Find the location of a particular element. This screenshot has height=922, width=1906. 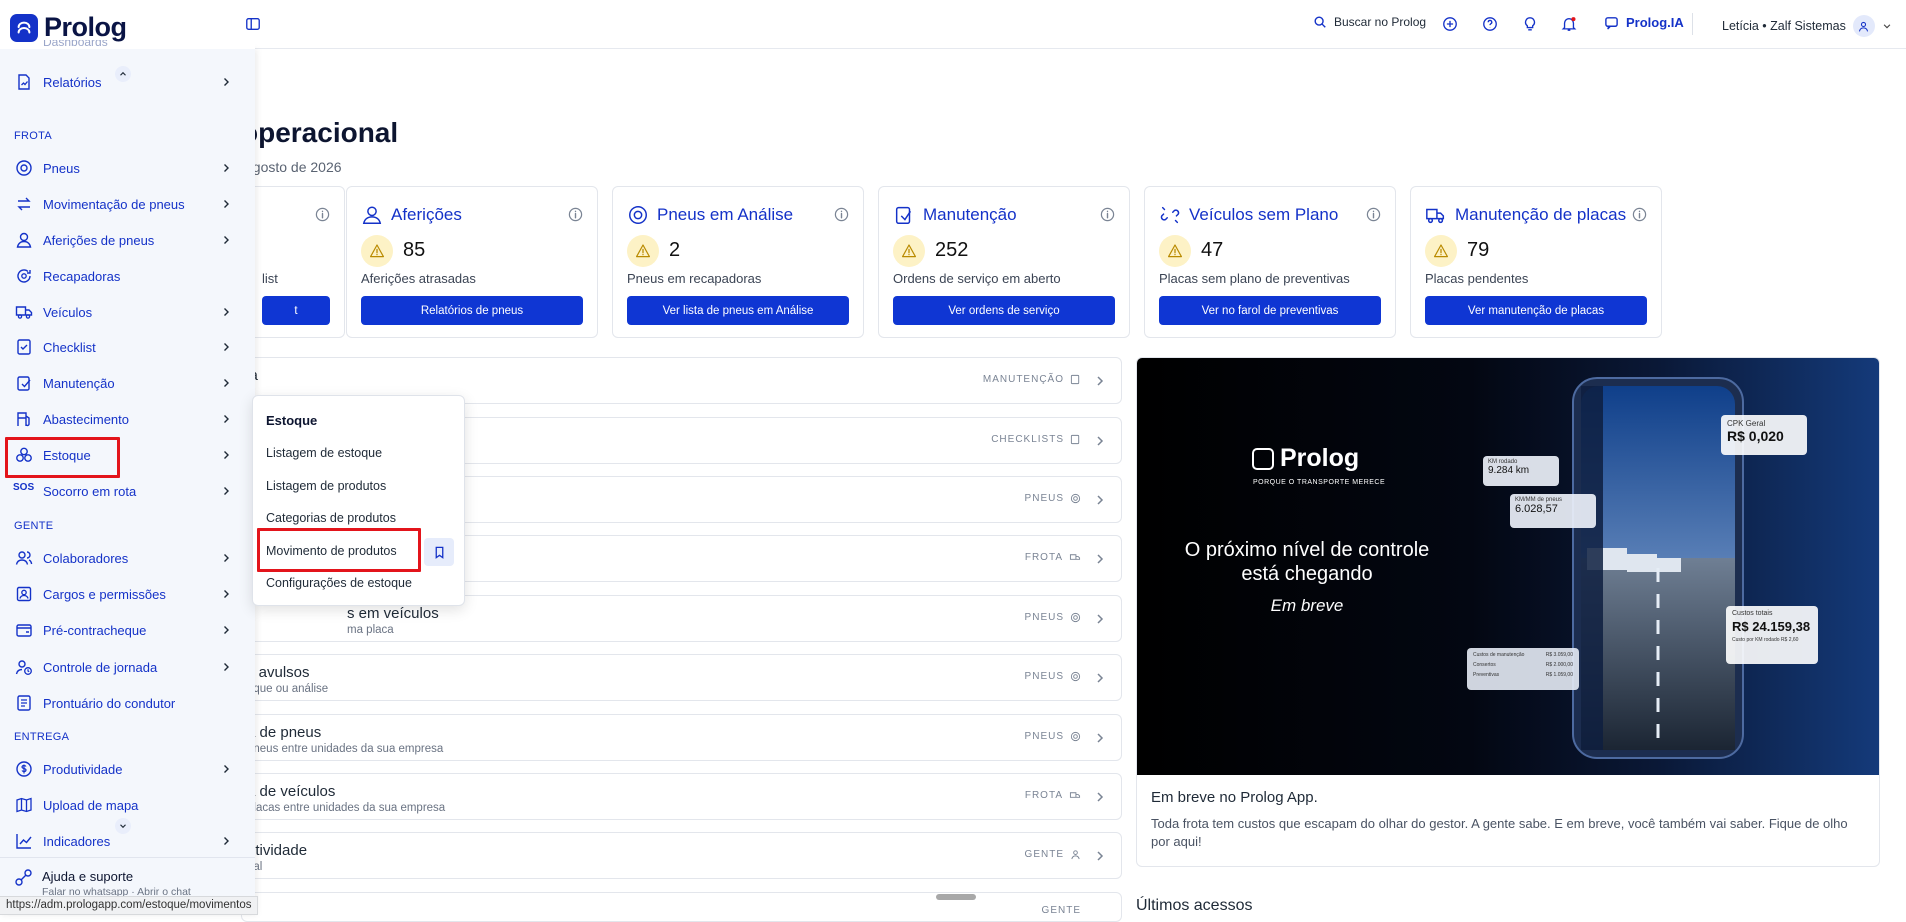

checklist-icon is located at coordinates (24, 347).